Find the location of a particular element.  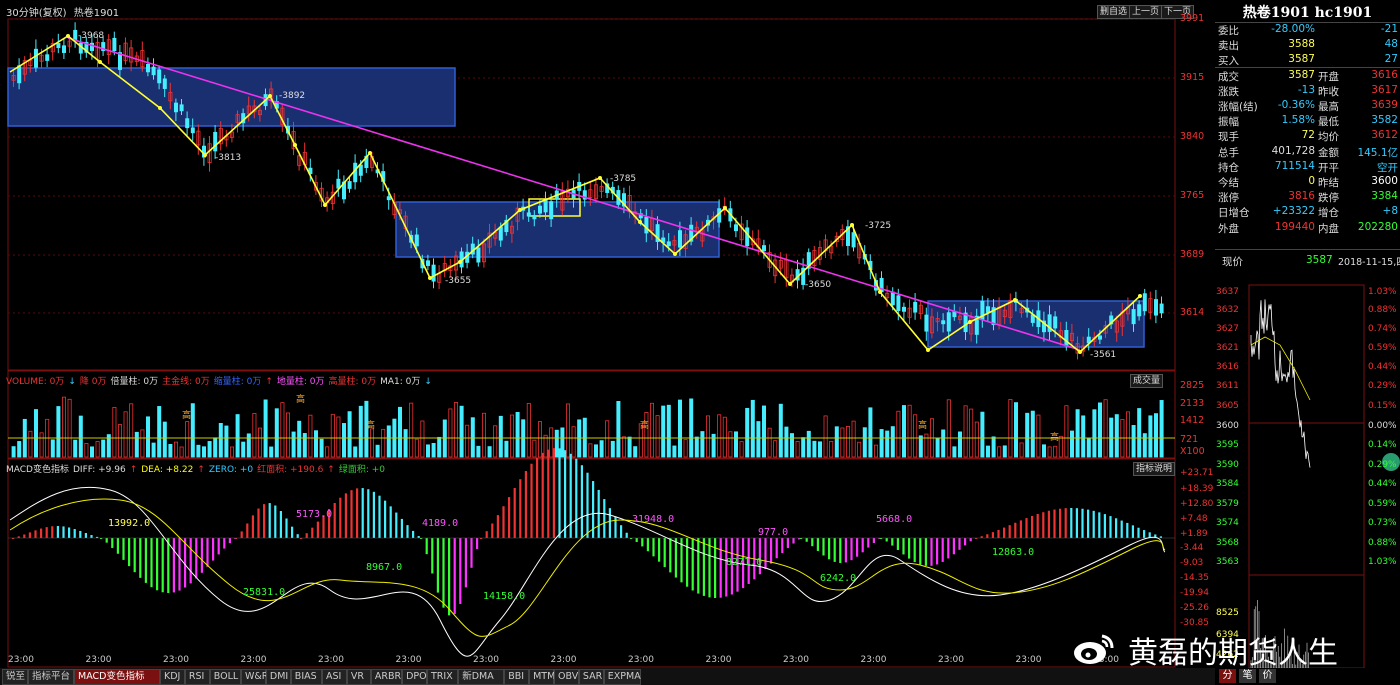

tab-12: DPO is located at coordinates (414, 677).